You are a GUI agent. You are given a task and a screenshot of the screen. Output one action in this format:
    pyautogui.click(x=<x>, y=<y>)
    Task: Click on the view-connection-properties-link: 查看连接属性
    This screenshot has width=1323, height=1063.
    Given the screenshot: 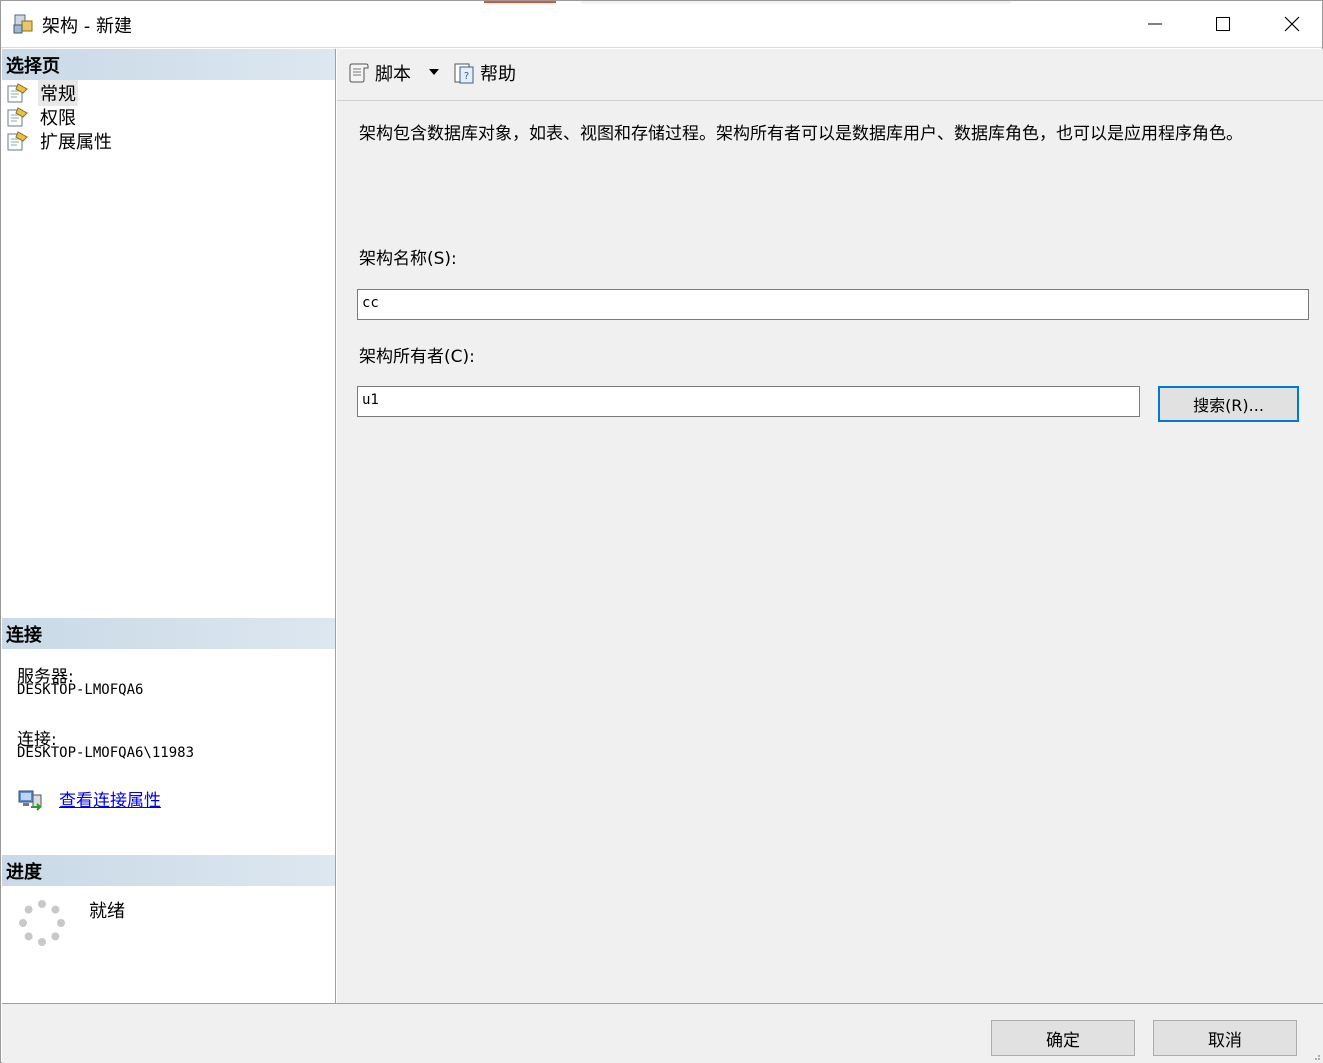 What is the action you would take?
    pyautogui.click(x=110, y=798)
    